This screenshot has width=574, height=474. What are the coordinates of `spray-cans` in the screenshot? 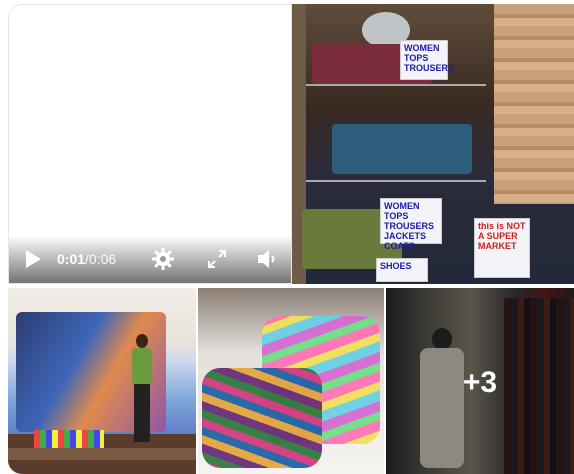 It's located at (69, 439).